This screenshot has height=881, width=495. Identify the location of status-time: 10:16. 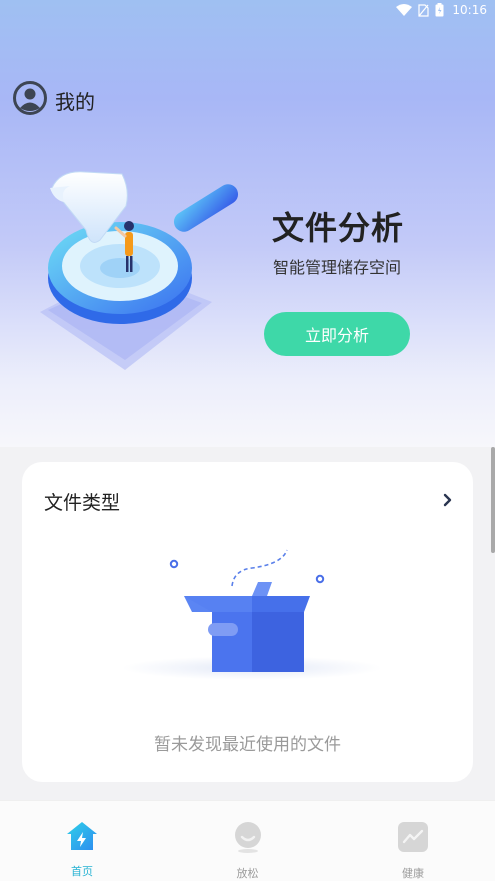
(469, 10).